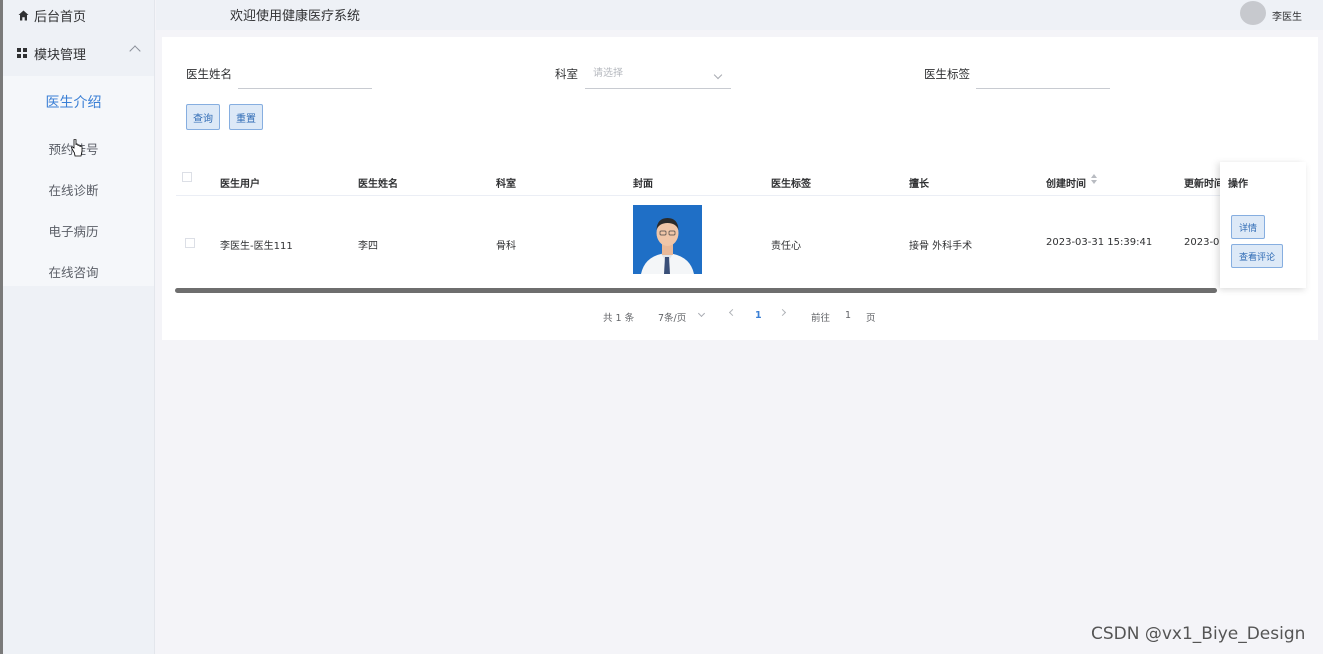  Describe the element at coordinates (786, 246) in the screenshot. I see `cell-tag: 责任心` at that location.